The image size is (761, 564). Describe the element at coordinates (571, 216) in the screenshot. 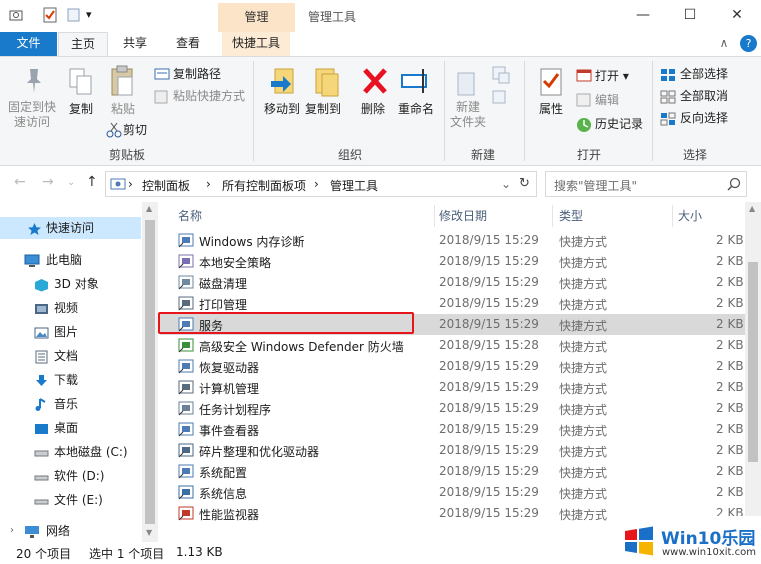

I see `column-header-type: 类型` at that location.